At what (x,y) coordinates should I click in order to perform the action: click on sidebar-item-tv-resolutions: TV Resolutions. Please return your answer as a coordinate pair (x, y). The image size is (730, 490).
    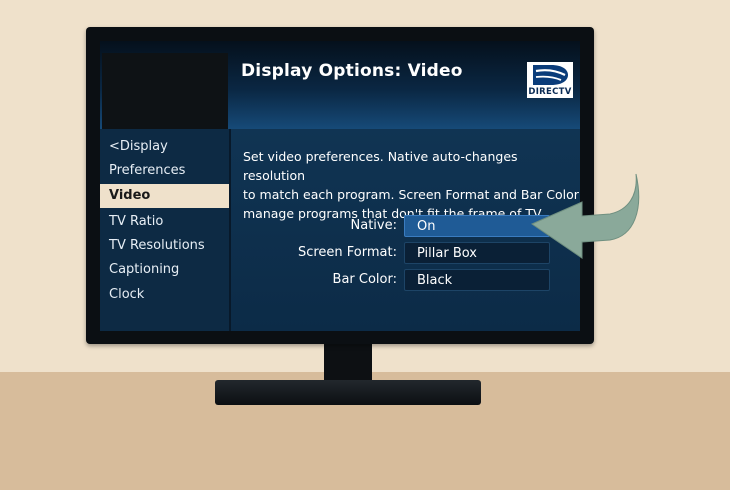
    Looking at the image, I should click on (164, 246).